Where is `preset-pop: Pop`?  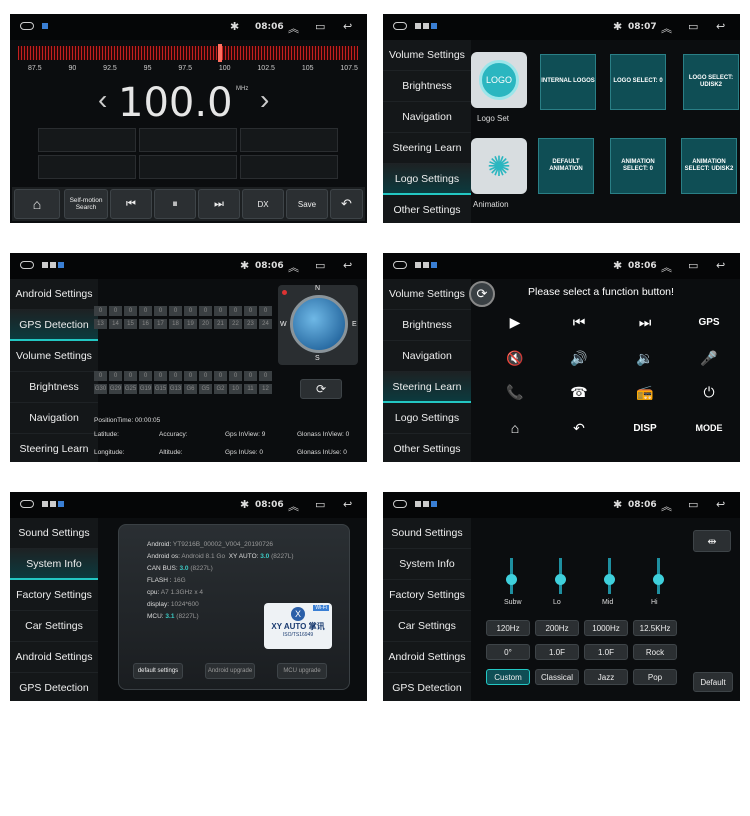
preset-pop: Pop is located at coordinates (655, 677).